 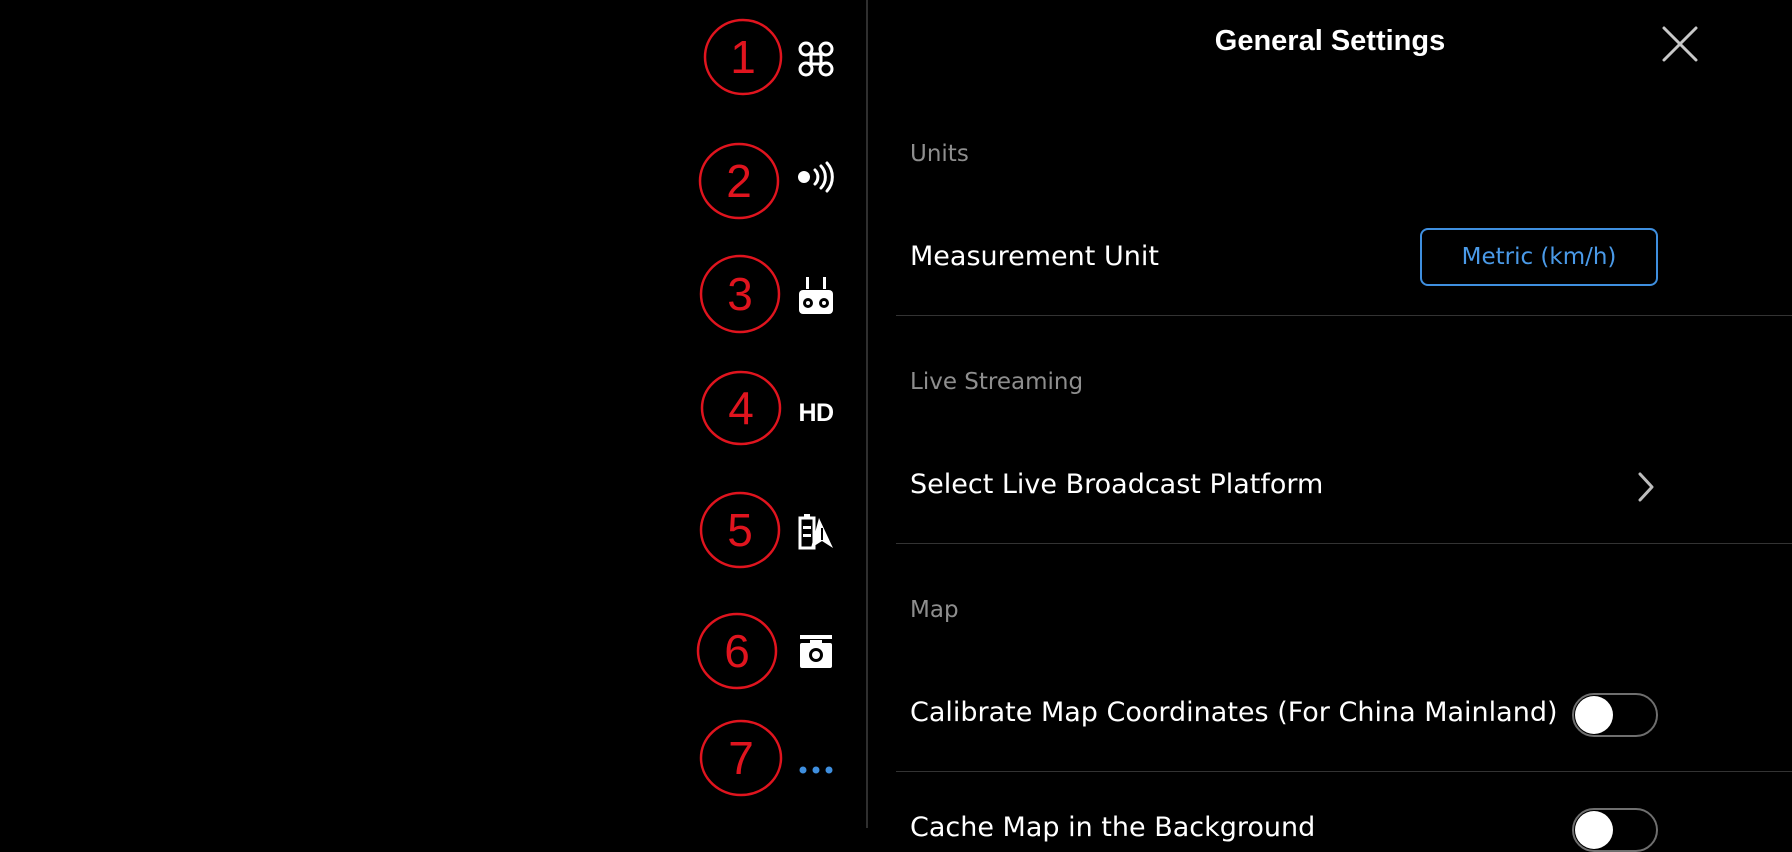 I want to click on more-icon, so click(x=816, y=770).